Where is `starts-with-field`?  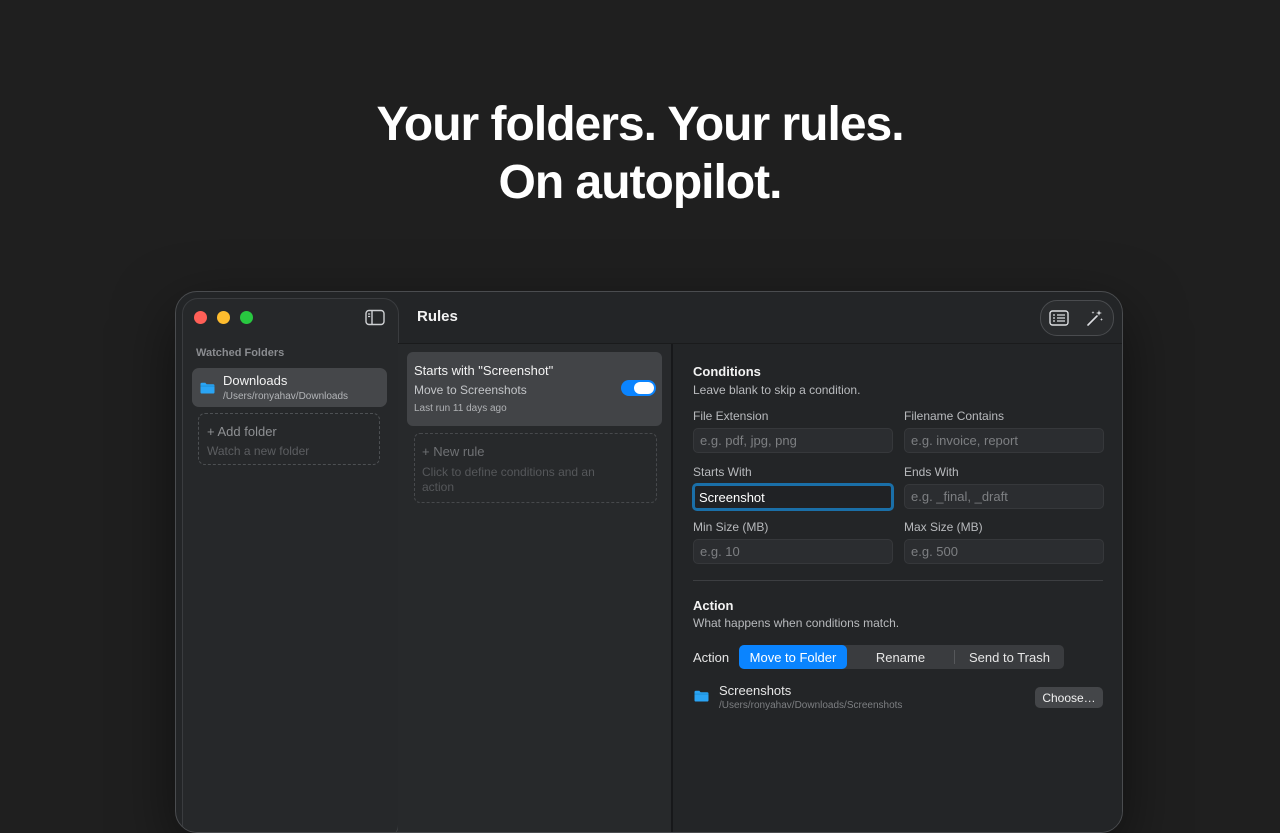
starts-with-field is located at coordinates (793, 497).